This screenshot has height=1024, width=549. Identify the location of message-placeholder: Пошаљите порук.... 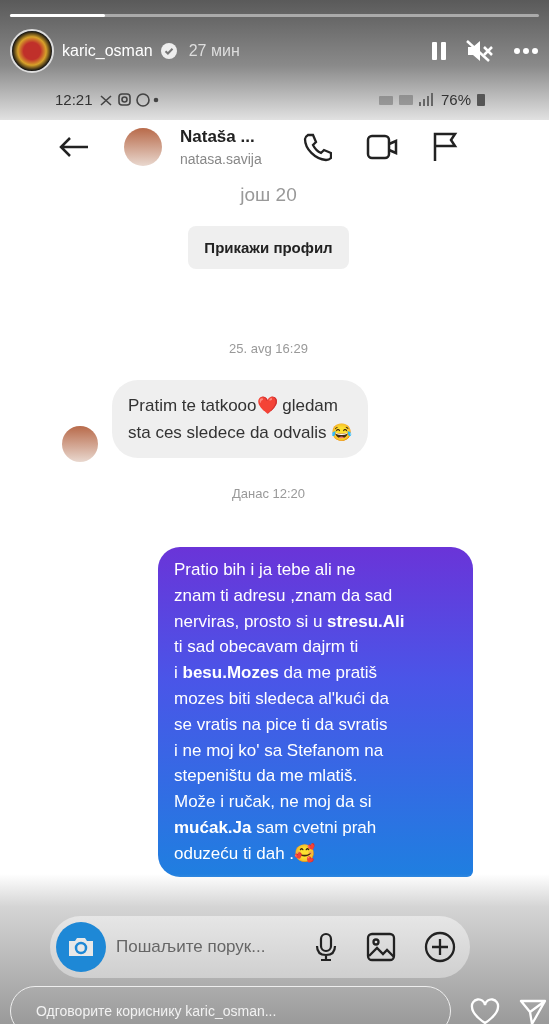
(191, 947).